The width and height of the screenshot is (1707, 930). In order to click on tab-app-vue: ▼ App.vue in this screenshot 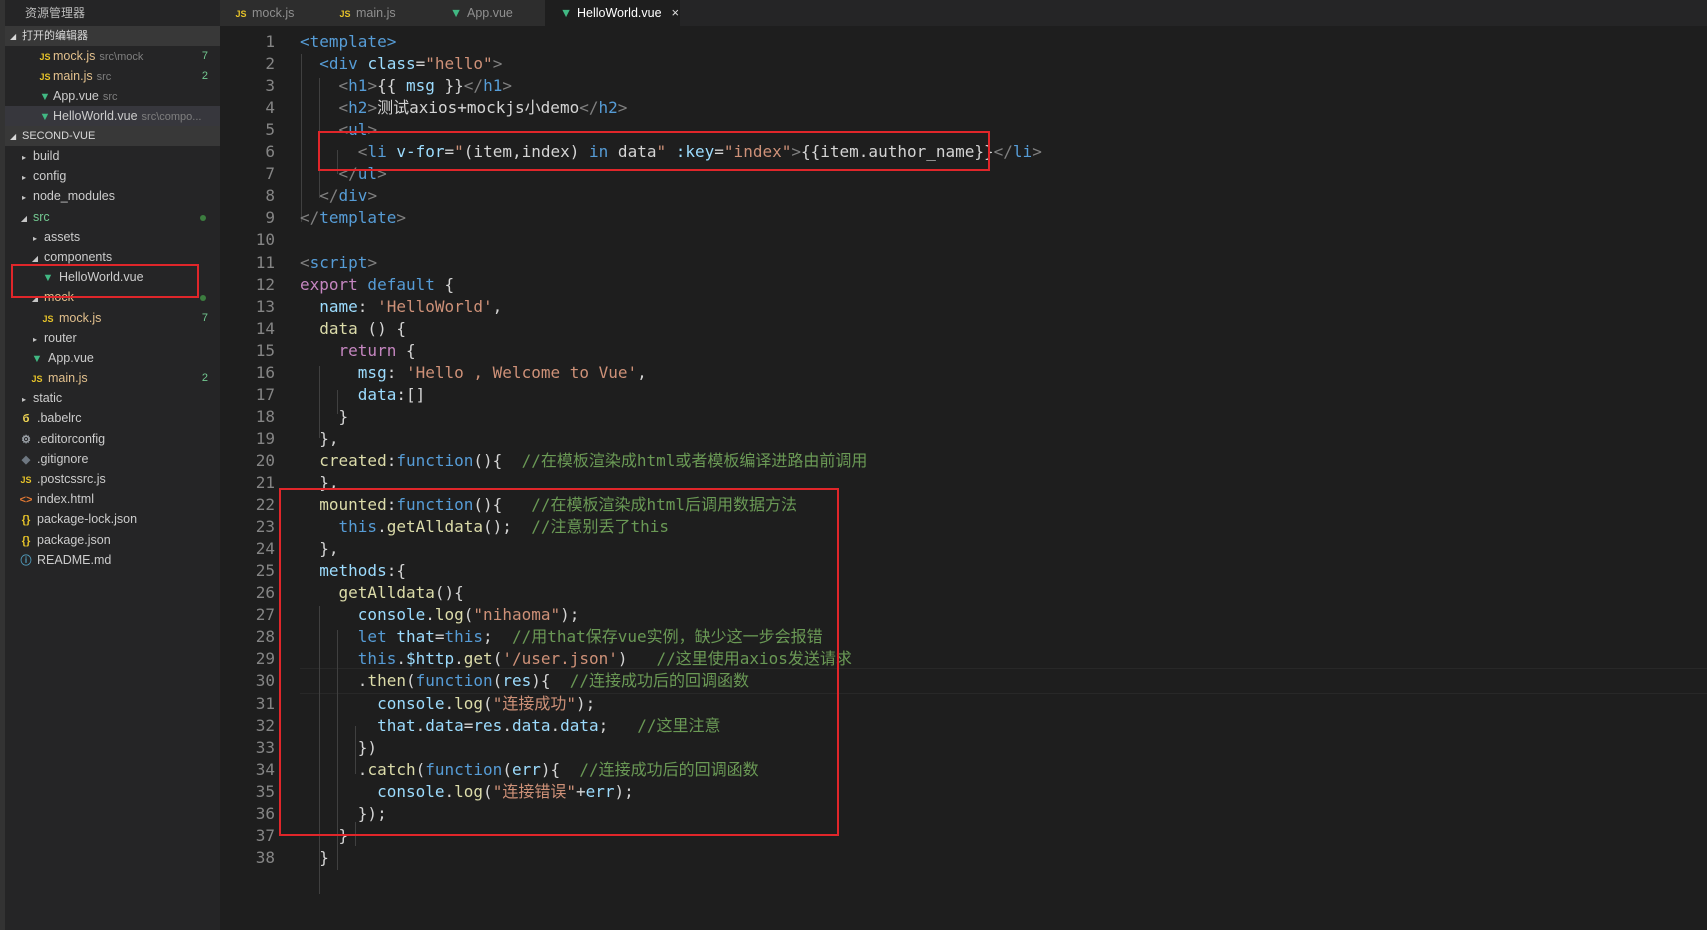, I will do `click(490, 13)`.